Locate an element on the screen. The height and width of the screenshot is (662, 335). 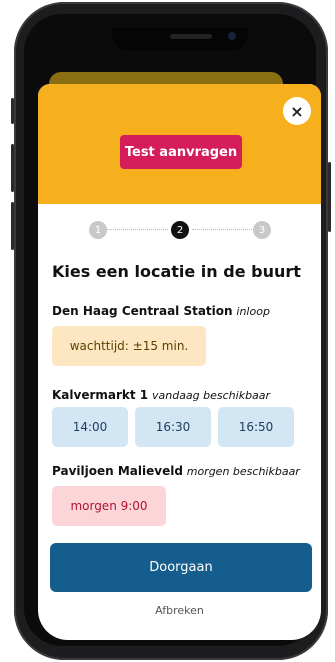
time-slot-button: 14:00 is located at coordinates (90, 427).